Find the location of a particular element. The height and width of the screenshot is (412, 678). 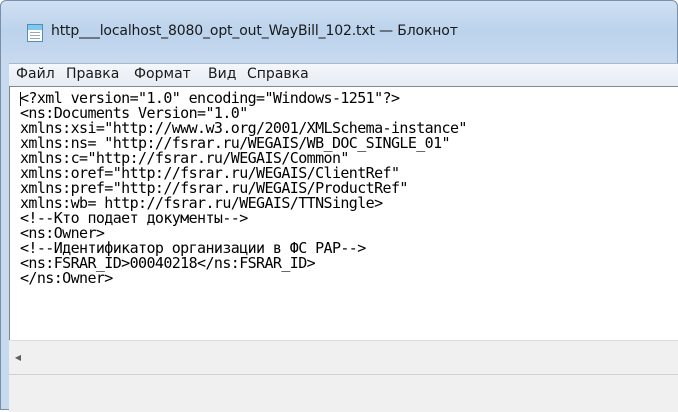

notepad-icon is located at coordinates (35, 33).